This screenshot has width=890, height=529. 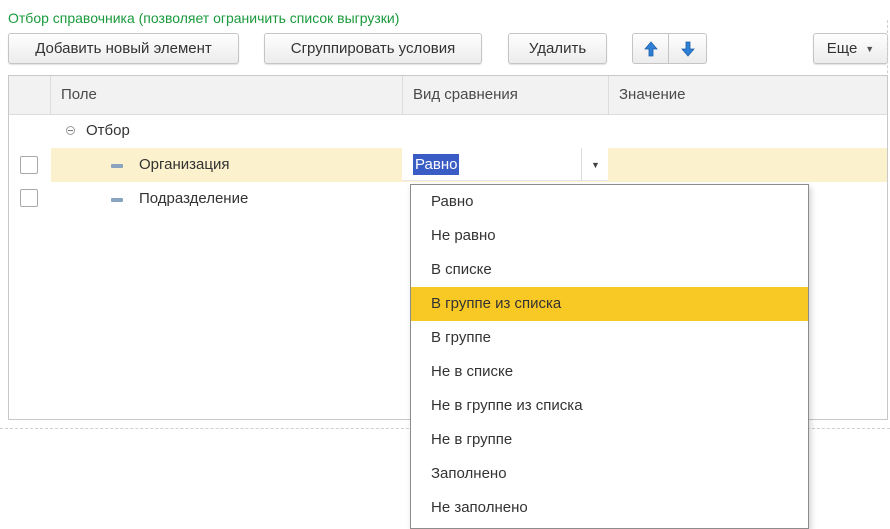 I want to click on column-header-value: Значение, so click(x=744, y=95).